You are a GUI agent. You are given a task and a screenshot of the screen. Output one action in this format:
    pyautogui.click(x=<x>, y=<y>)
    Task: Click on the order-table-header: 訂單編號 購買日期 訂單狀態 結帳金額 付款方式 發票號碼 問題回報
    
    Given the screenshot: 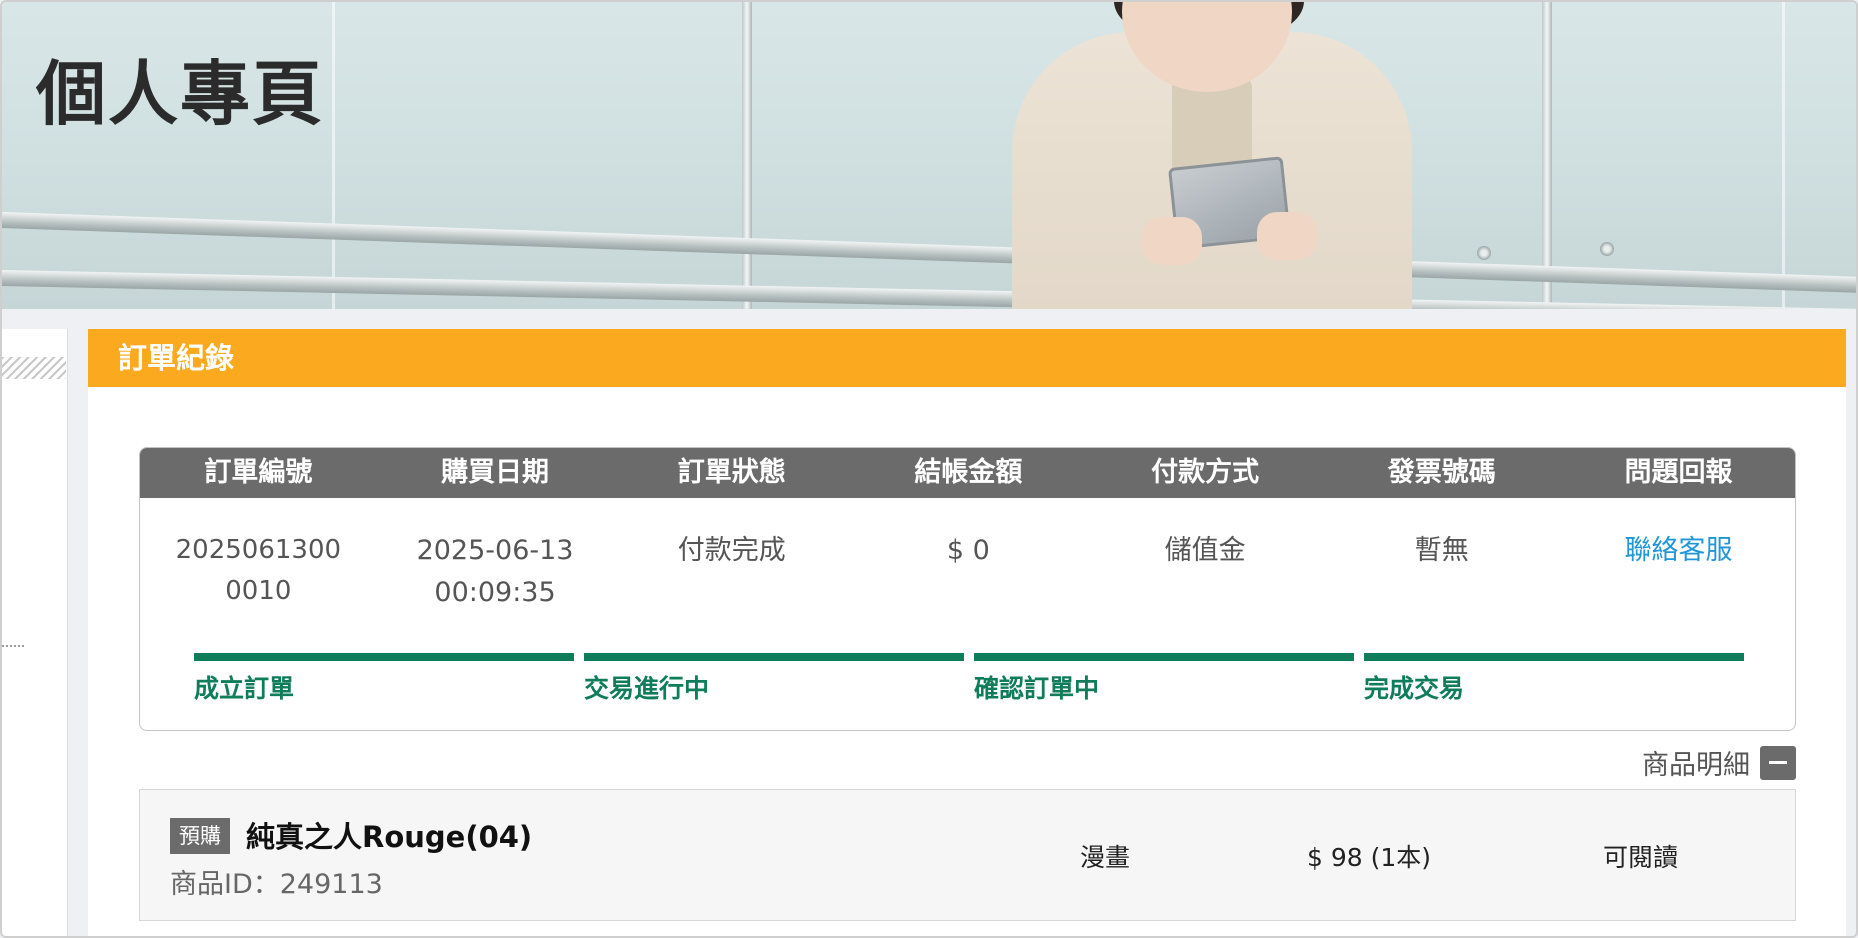 What is the action you would take?
    pyautogui.click(x=967, y=473)
    